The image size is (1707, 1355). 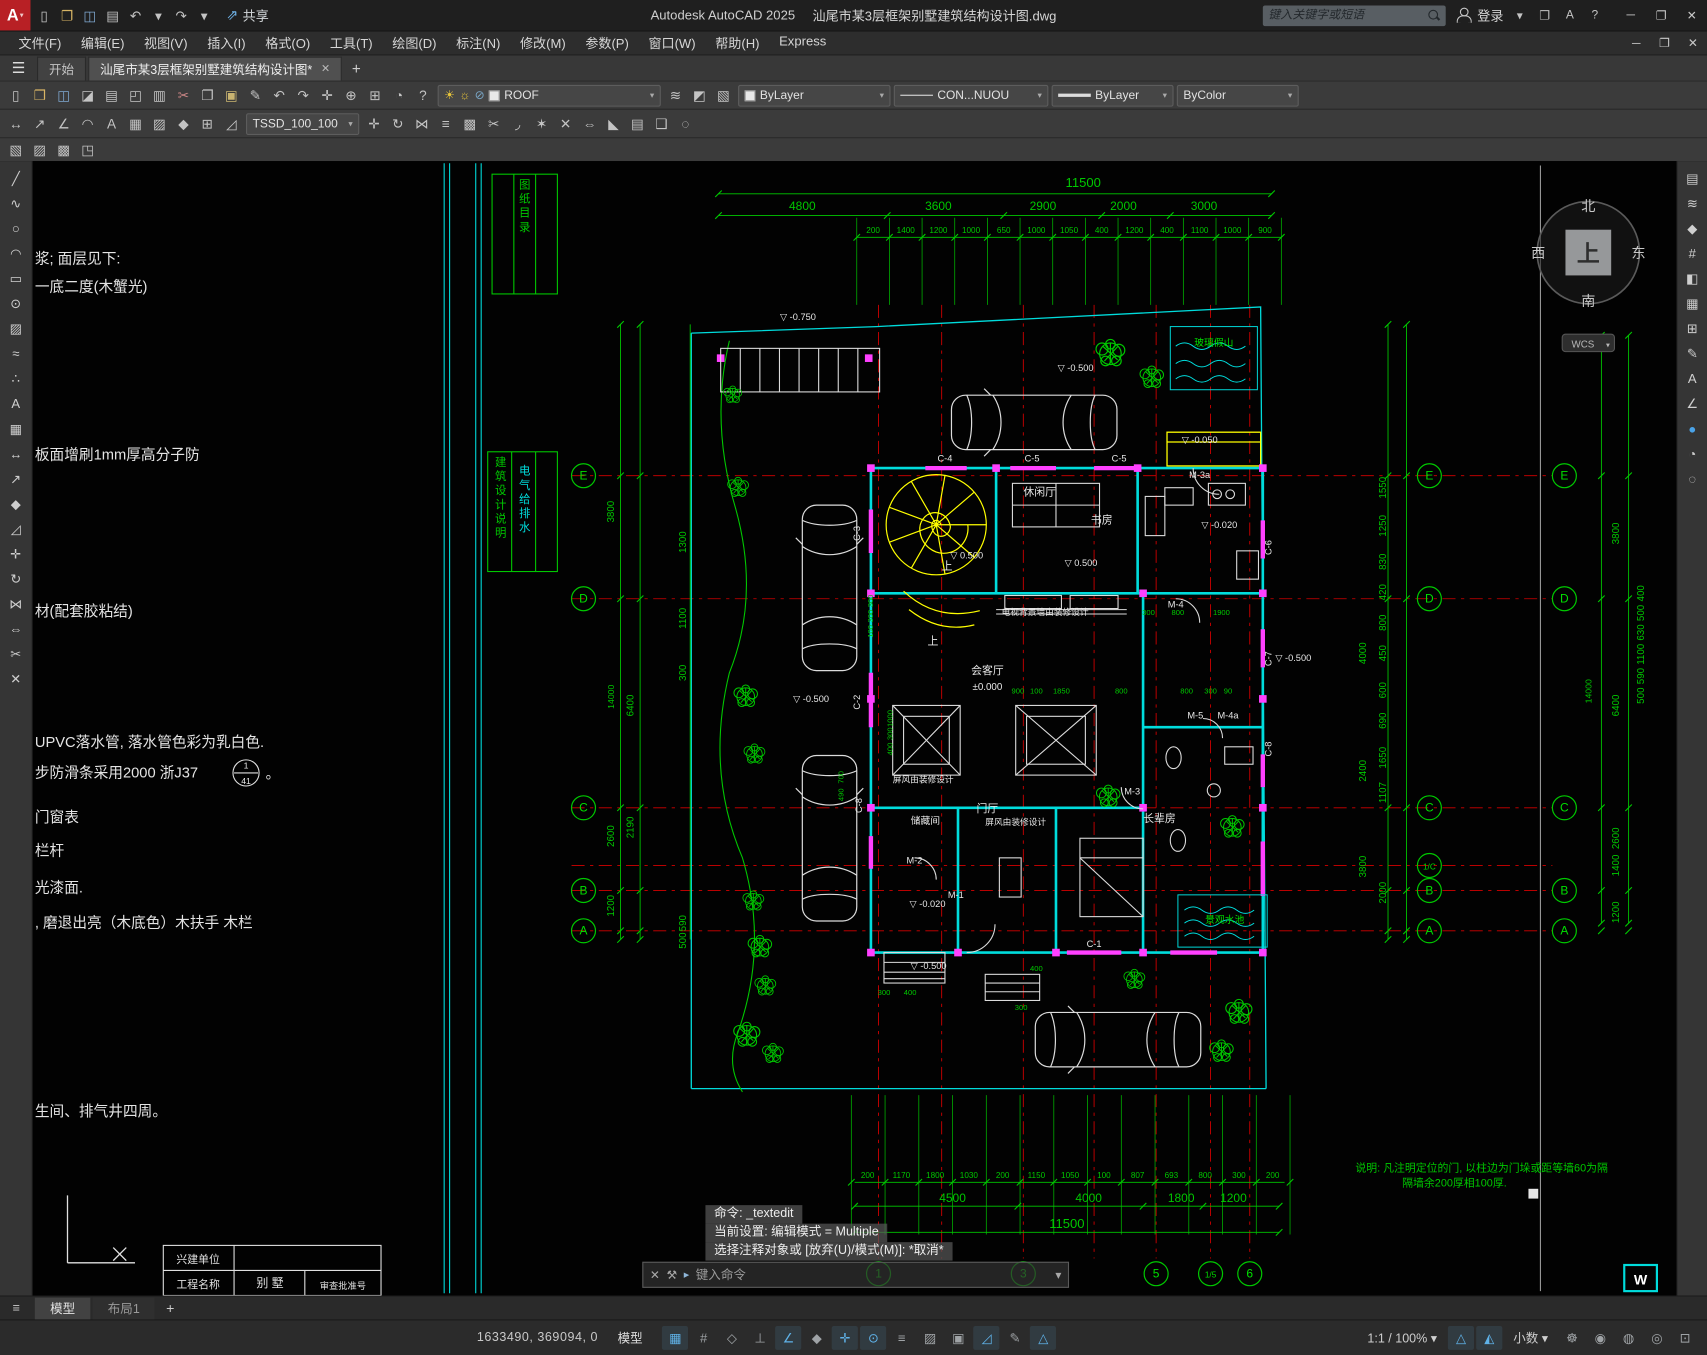 What do you see at coordinates (40, 43) in the screenshot?
I see `menu-item-0: 文件(F)` at bounding box center [40, 43].